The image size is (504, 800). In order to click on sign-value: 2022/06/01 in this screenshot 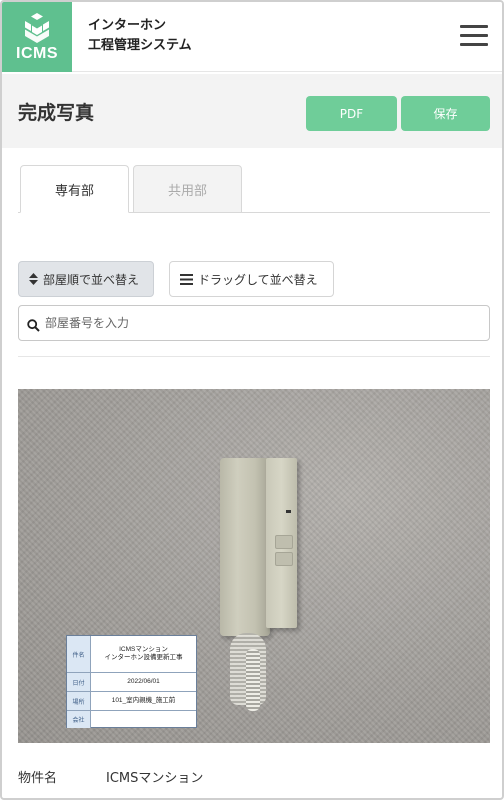, I will do `click(143, 681)`.